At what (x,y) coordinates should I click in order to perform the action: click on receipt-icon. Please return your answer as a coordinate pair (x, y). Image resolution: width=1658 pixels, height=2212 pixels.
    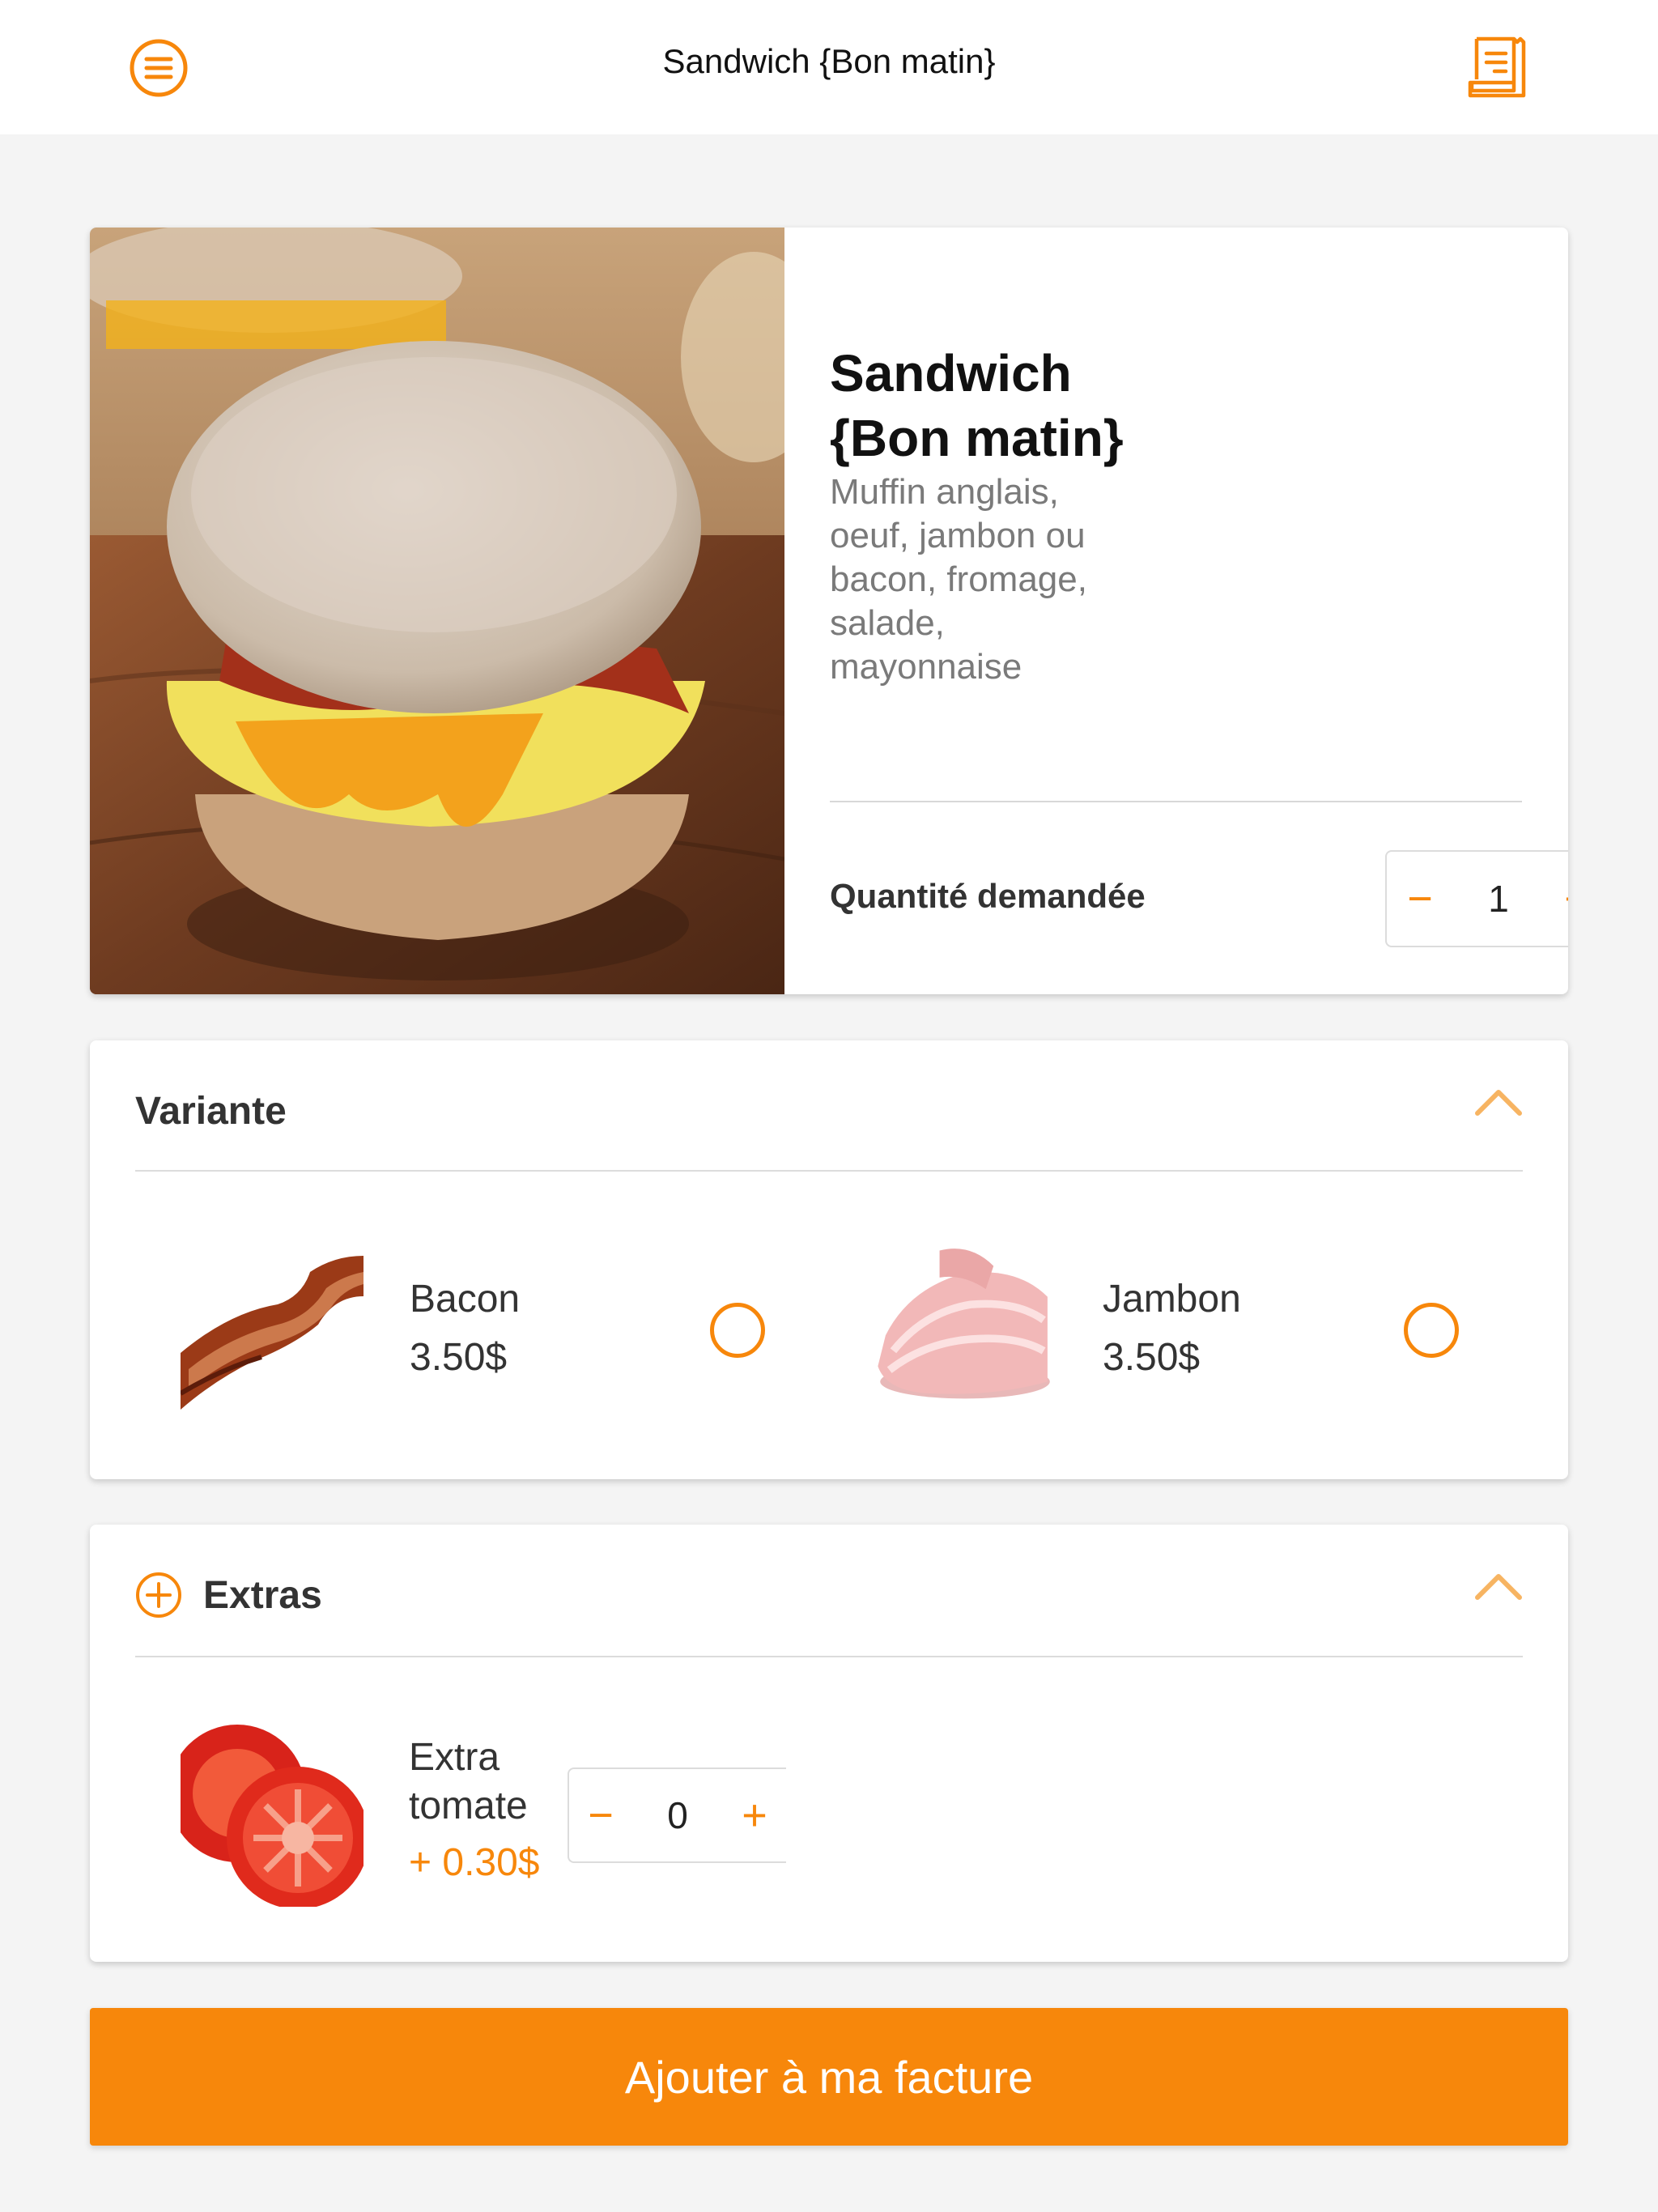
    Looking at the image, I should click on (1497, 67).